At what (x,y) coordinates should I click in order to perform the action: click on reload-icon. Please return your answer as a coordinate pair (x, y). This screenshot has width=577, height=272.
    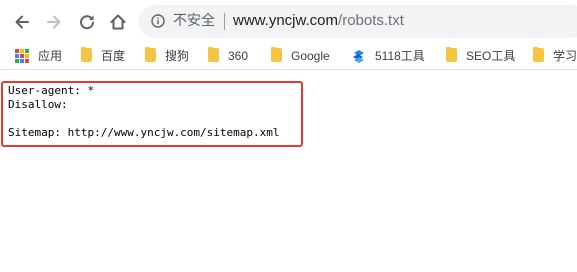
    Looking at the image, I should click on (87, 22).